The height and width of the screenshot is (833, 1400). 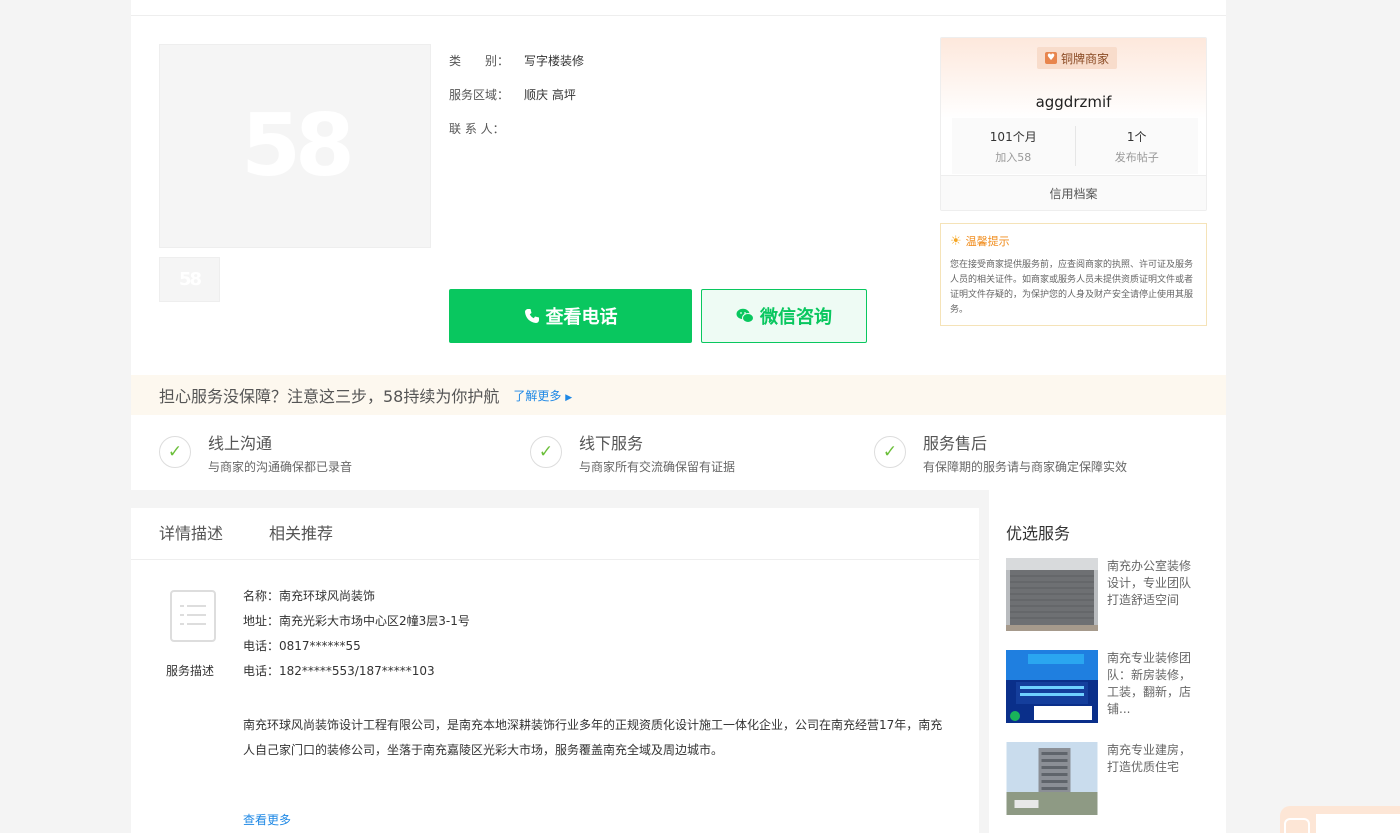 I want to click on info-row-area: 服务区域： 顺庆 高坪, so click(x=516, y=103).